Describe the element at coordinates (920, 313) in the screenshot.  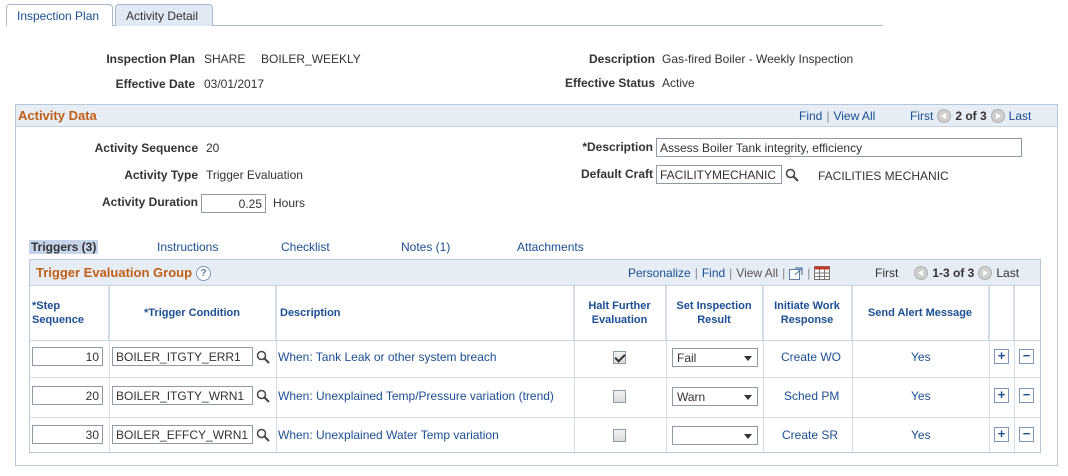
I see `col-send-alert-message: Send Alert Message` at that location.